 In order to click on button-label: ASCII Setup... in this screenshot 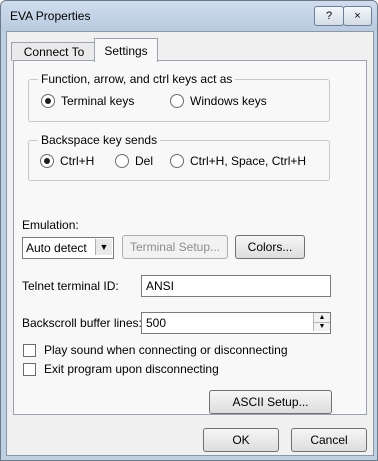, I will do `click(270, 402)`.